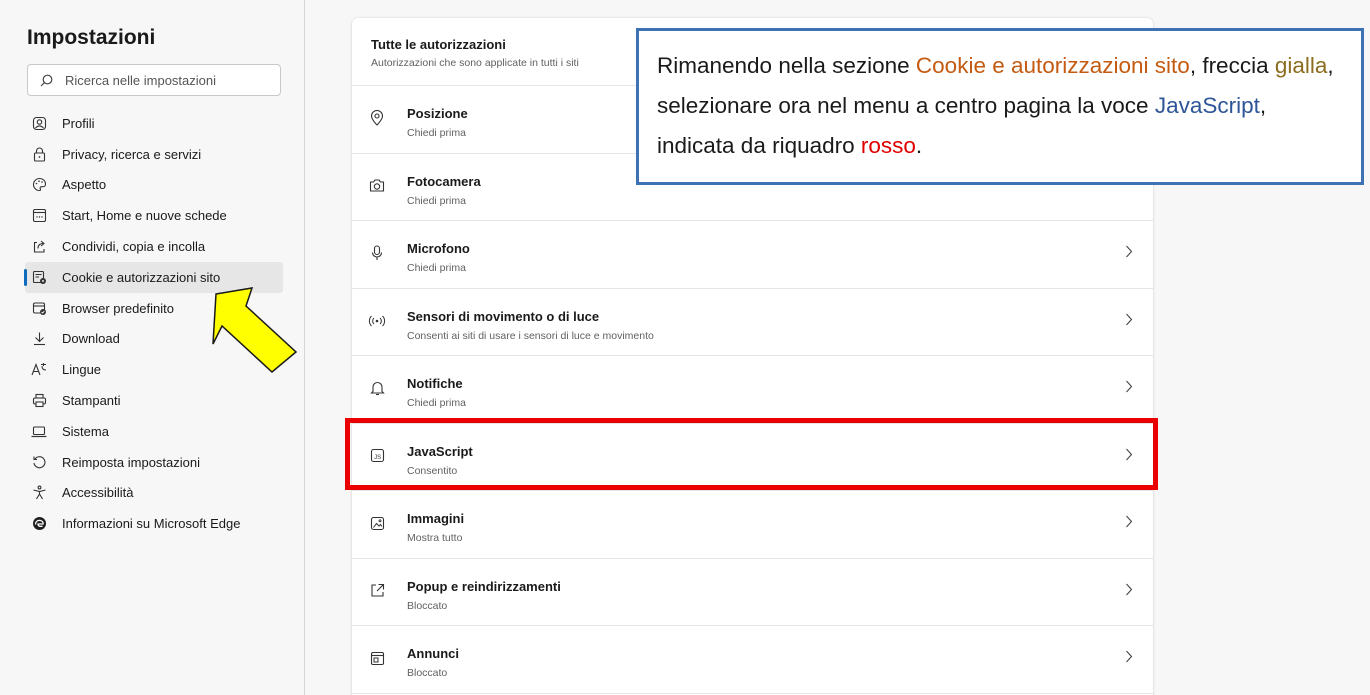 The width and height of the screenshot is (1370, 695). What do you see at coordinates (1232, 65) in the screenshot?
I see `callout-text: , freccia` at bounding box center [1232, 65].